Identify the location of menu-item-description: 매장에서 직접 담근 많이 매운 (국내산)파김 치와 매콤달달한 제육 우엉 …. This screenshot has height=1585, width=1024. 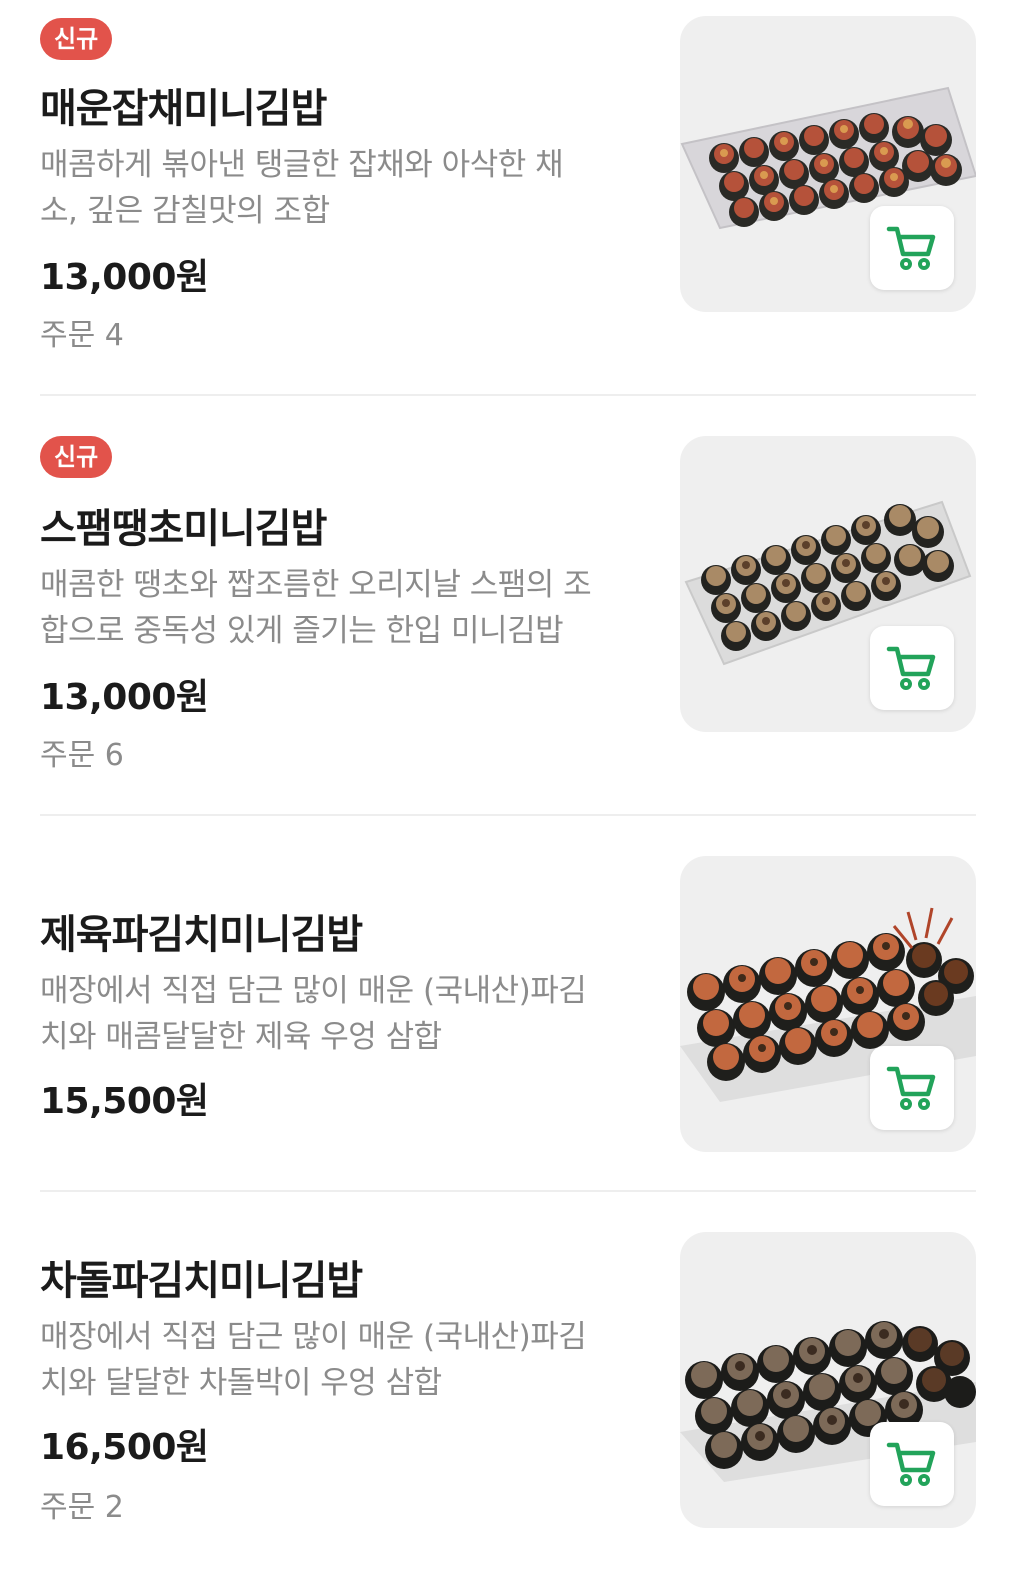
(340, 1014).